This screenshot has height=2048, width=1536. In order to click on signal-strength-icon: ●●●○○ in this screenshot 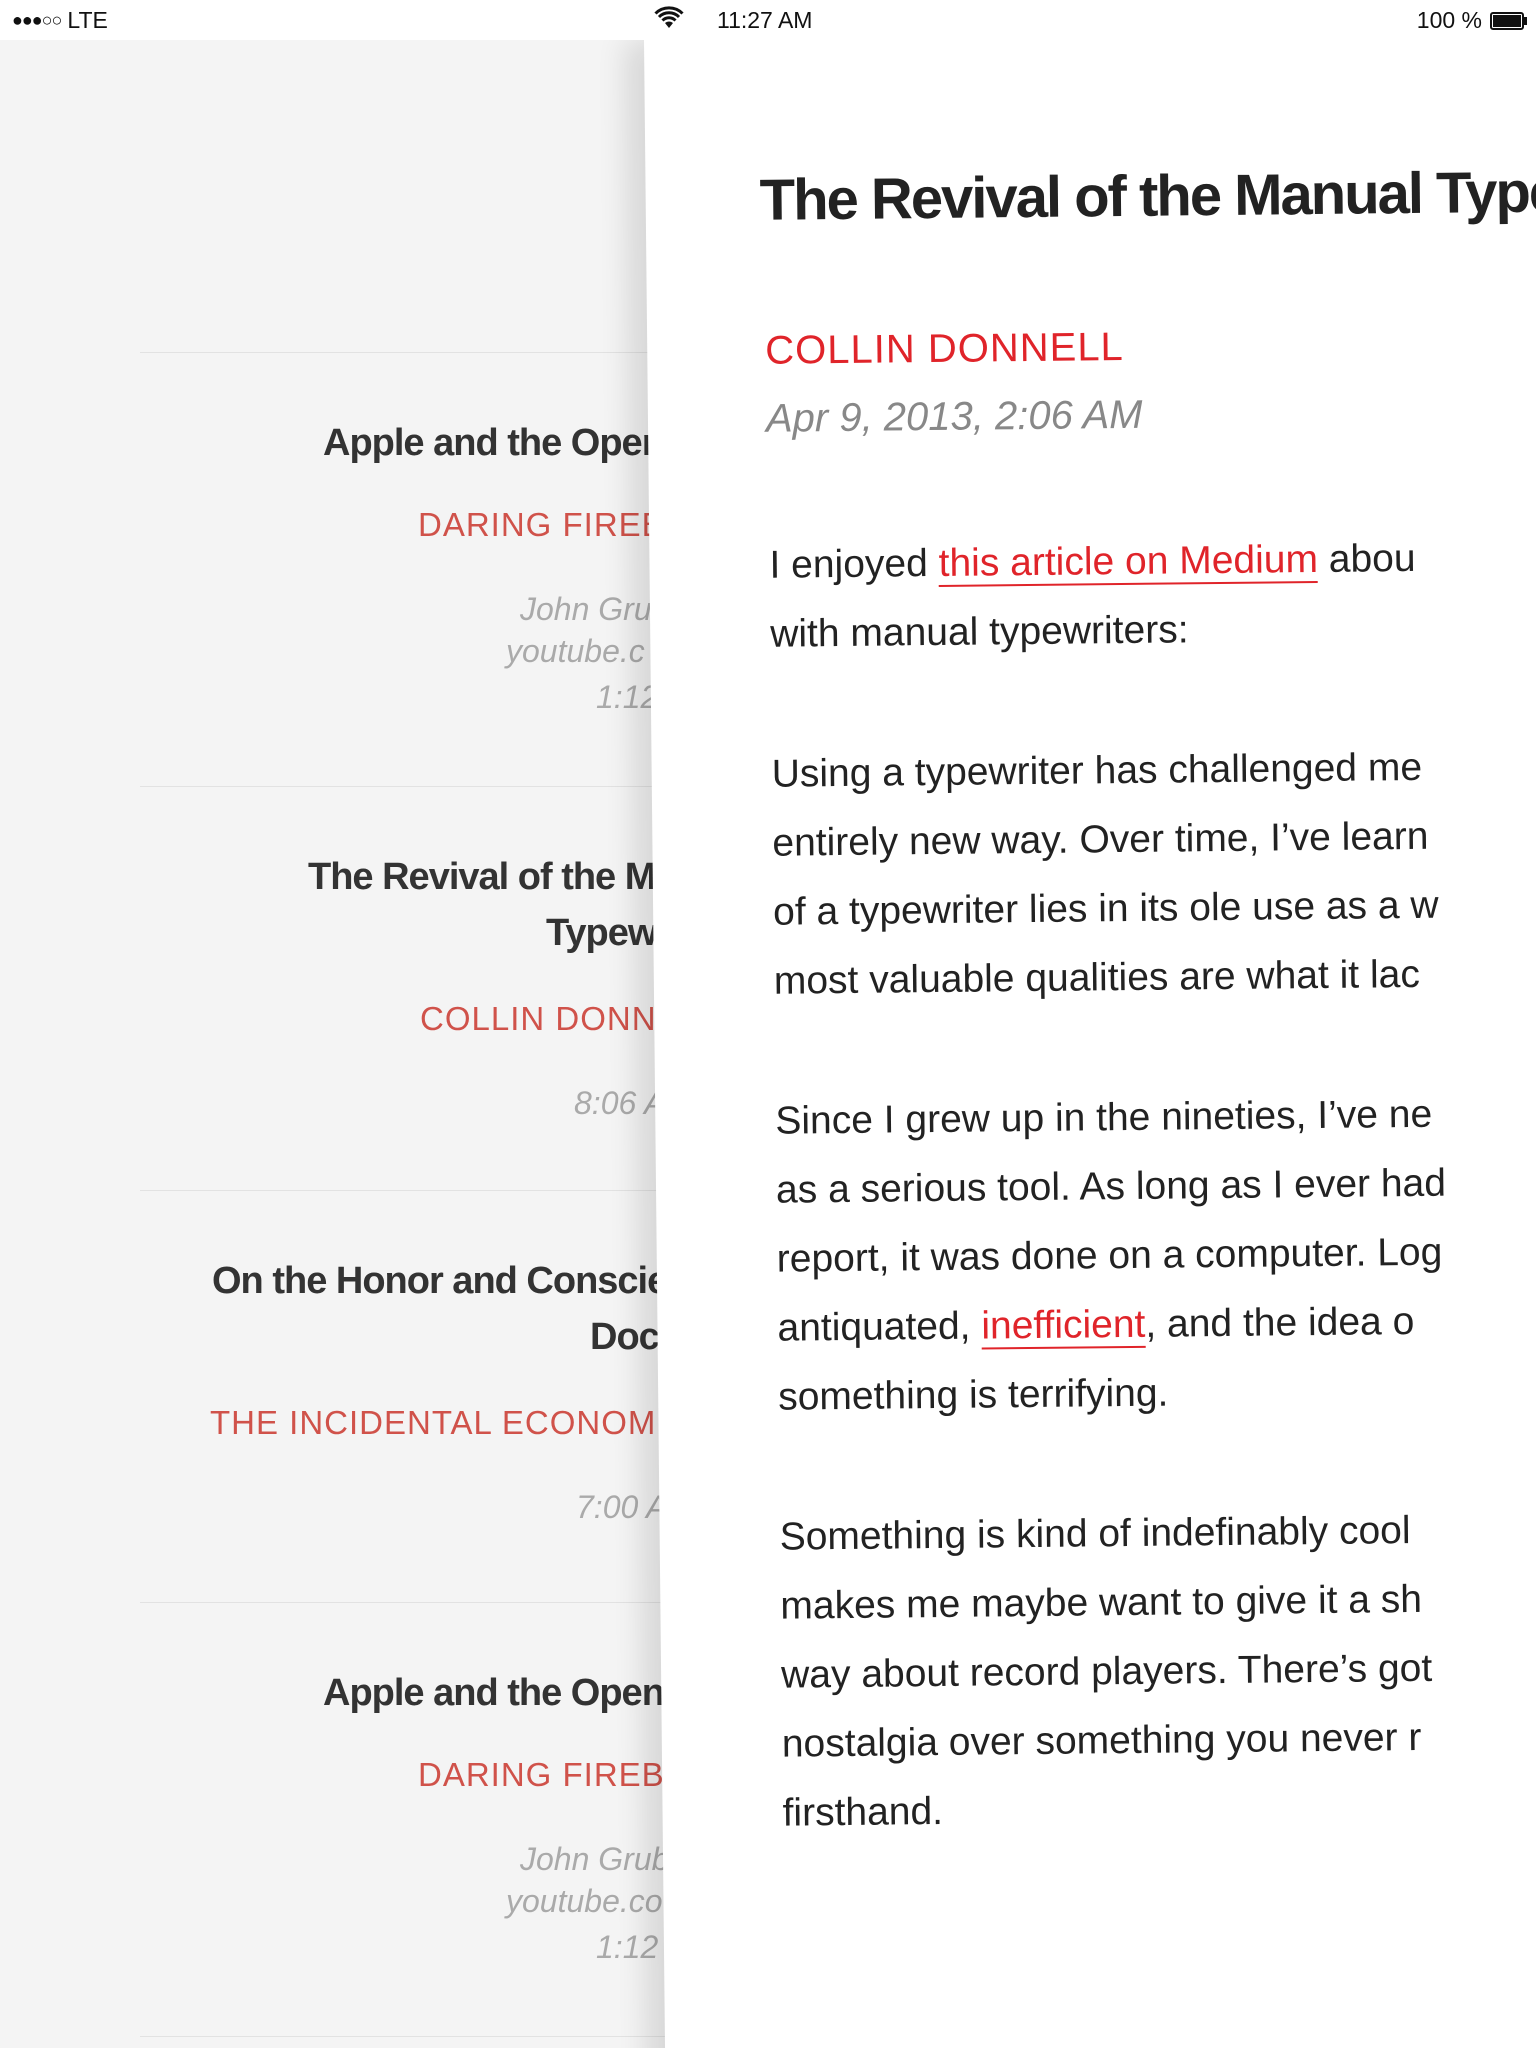, I will do `click(37, 20)`.